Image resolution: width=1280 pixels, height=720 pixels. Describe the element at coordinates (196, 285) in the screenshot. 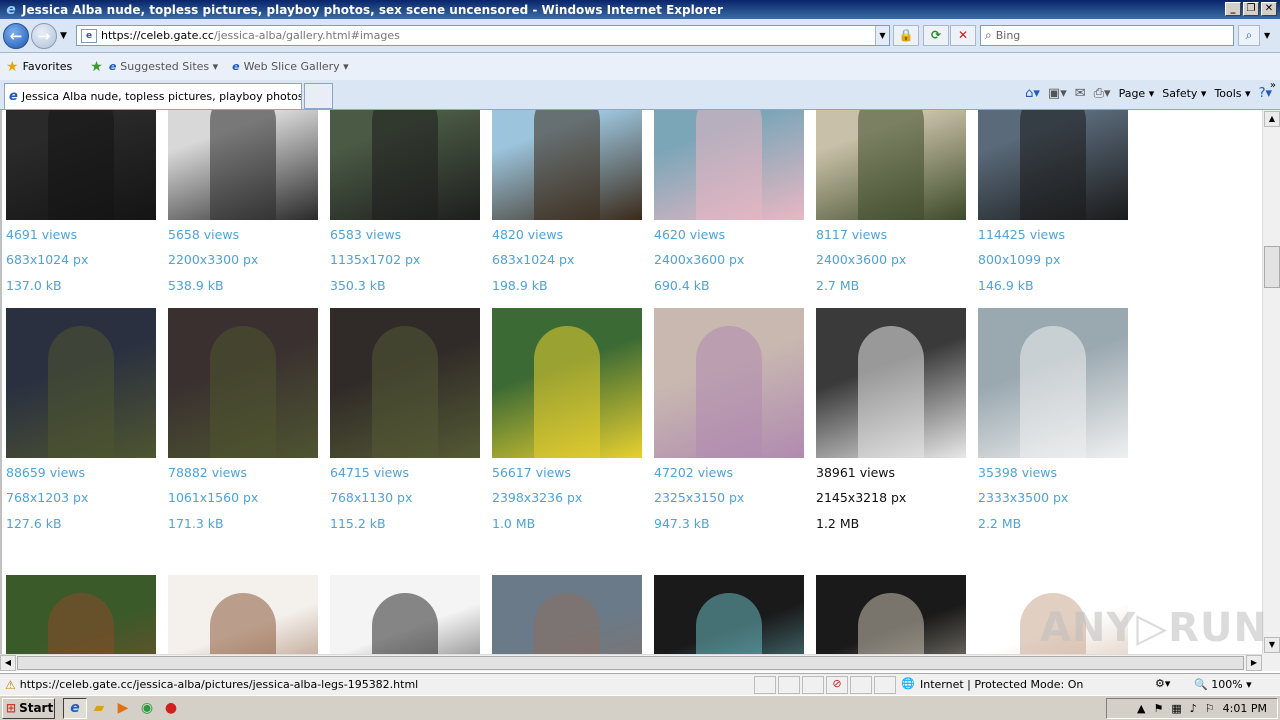

I see `file-size: 538.9 kB` at that location.